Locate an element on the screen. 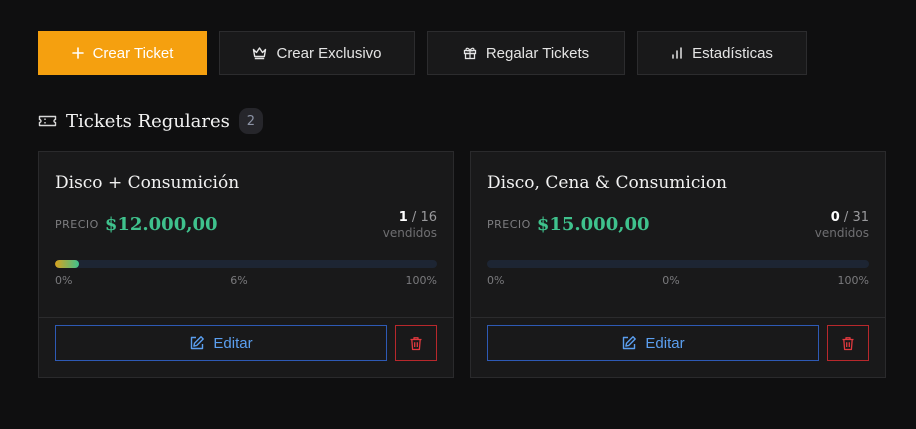 Image resolution: width=916 pixels, height=429 pixels. gift-tickets-button: Regalar Tickets is located at coordinates (526, 53).